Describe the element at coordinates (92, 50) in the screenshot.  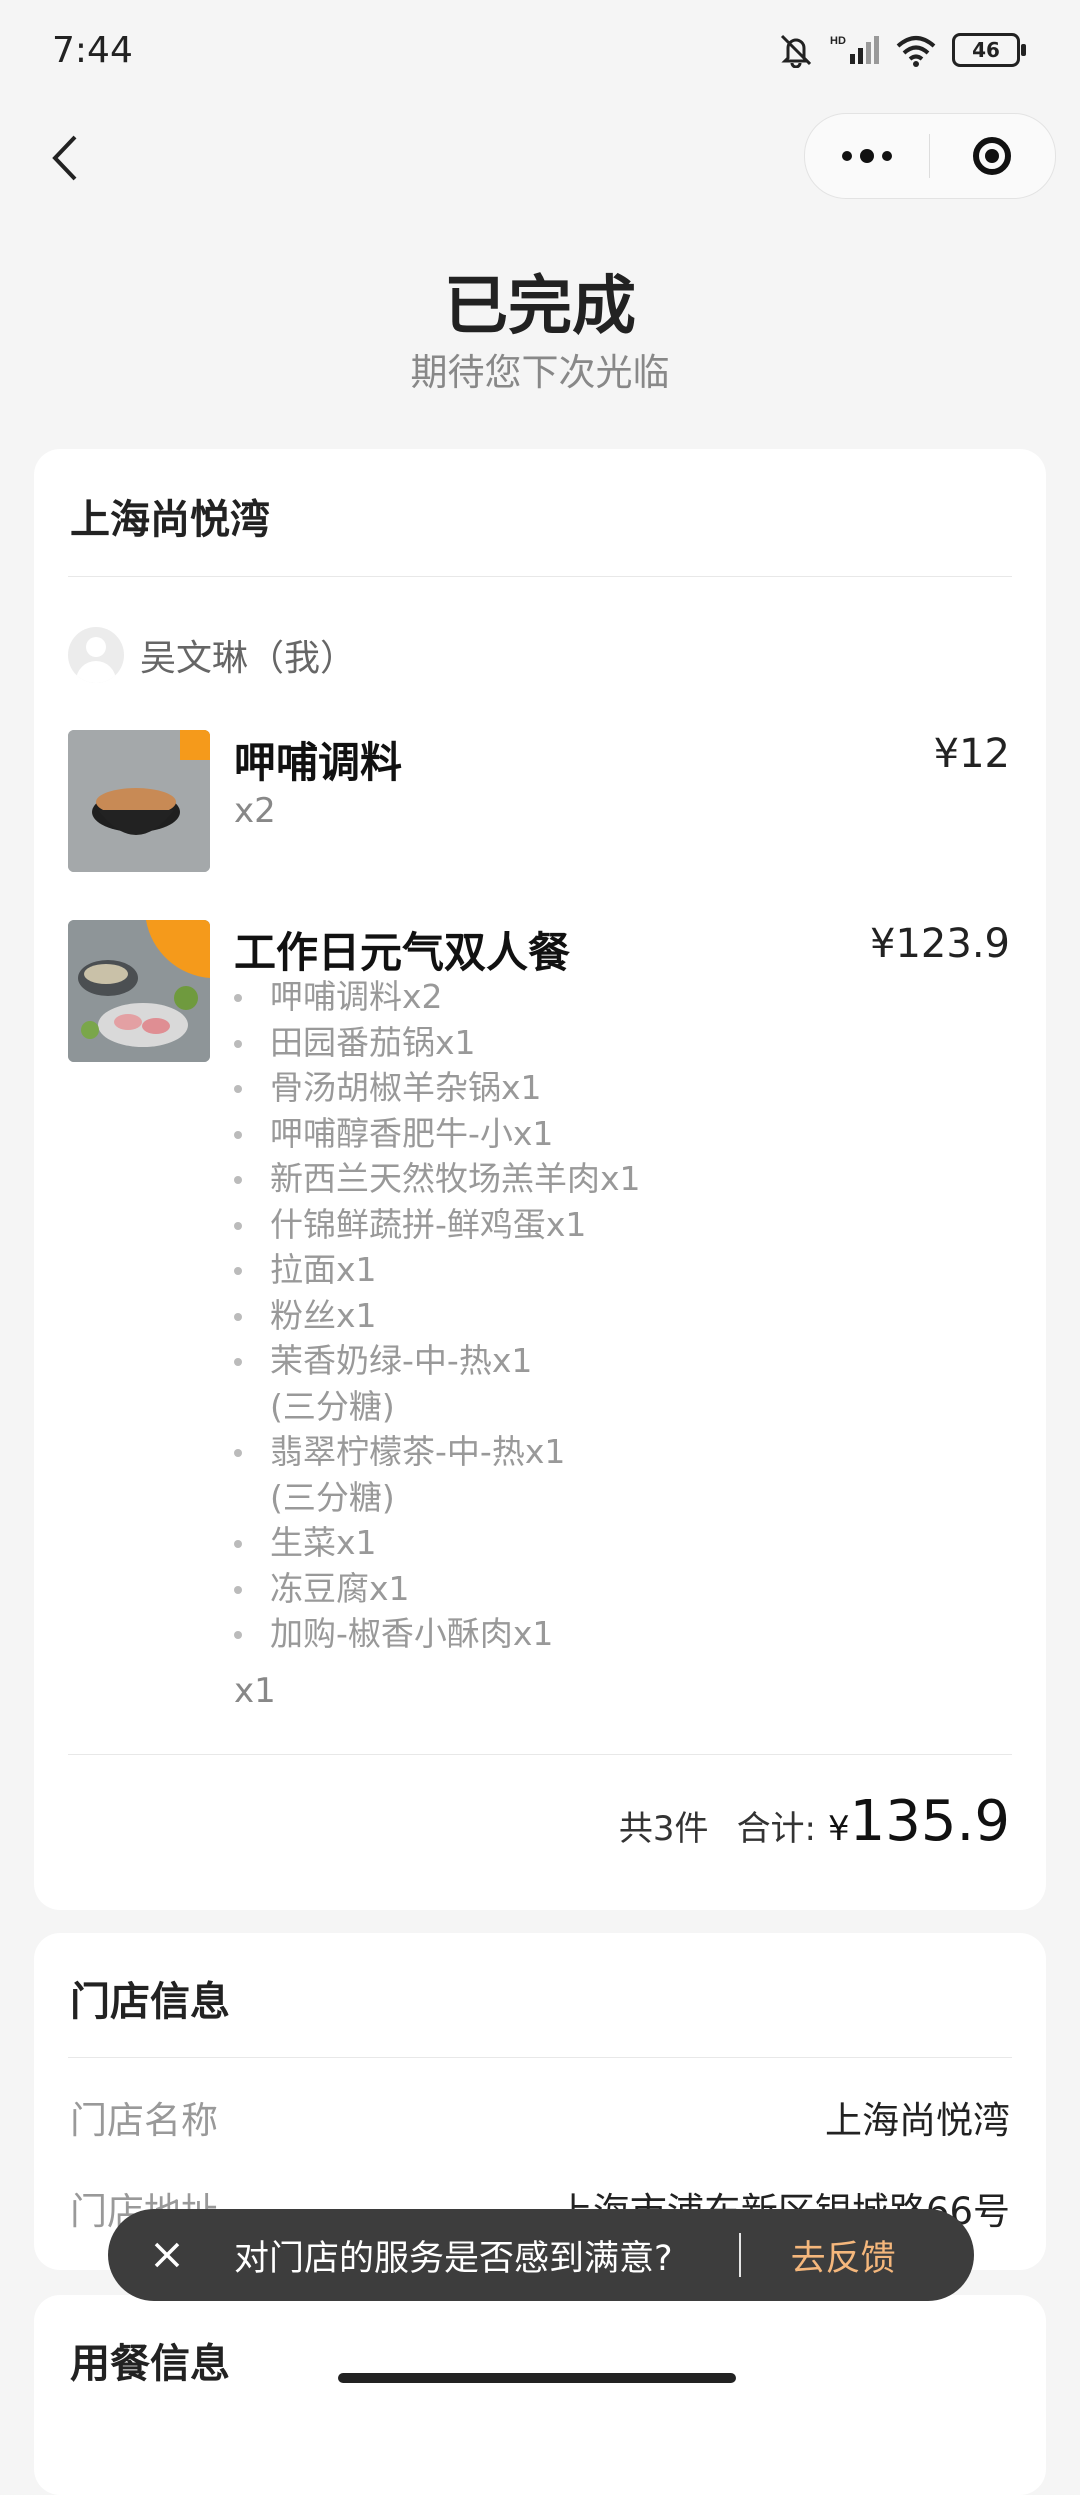
I see `status-time: 7:44` at that location.